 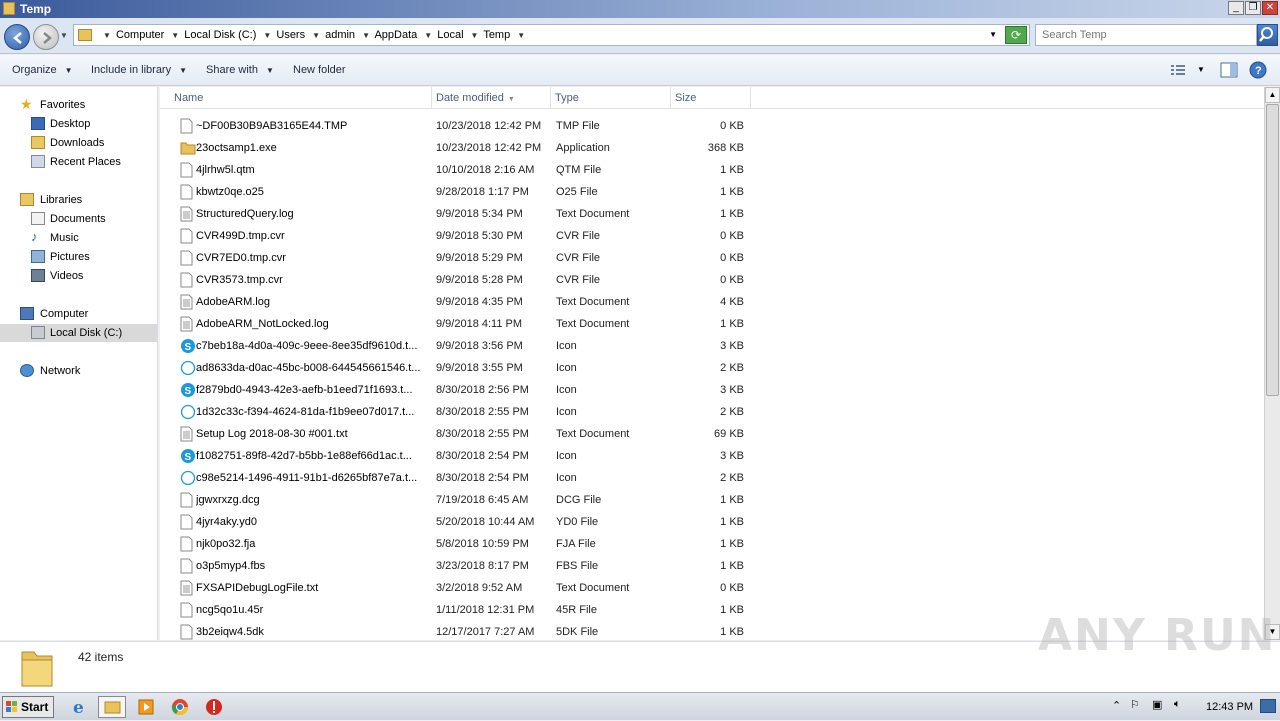 I want to click on sidebar-item-pictures: Pictures, so click(x=78, y=257).